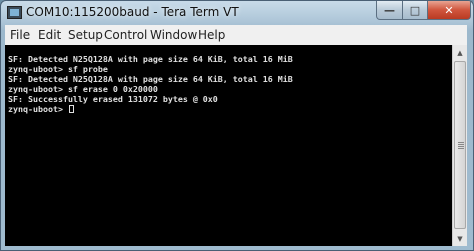  What do you see at coordinates (460, 238) in the screenshot?
I see `arrow-down-icon: ▼` at bounding box center [460, 238].